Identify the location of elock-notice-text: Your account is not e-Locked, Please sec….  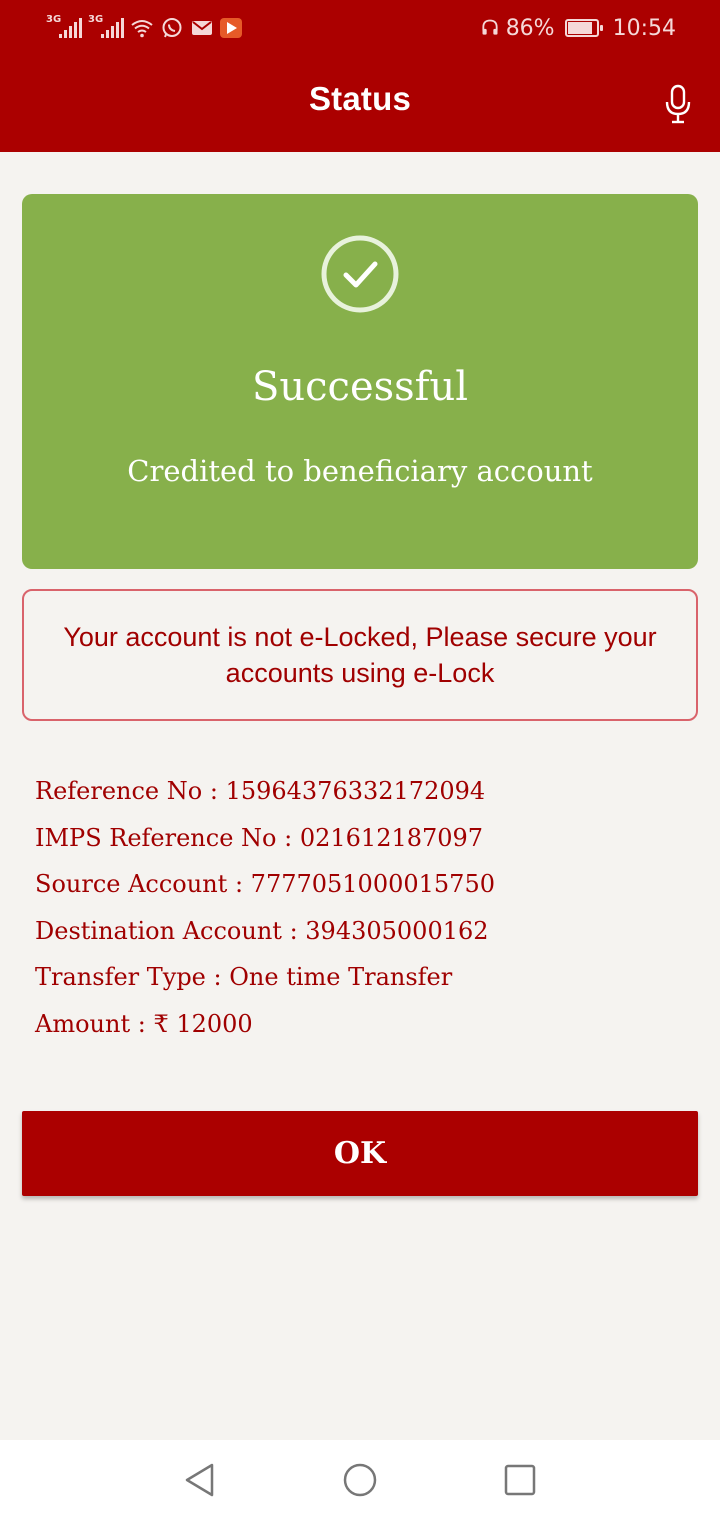
(360, 655).